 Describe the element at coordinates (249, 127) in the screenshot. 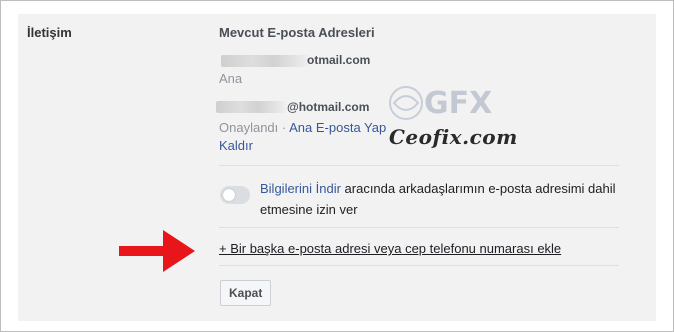

I see `secondary-email-status: Onaylandı` at that location.